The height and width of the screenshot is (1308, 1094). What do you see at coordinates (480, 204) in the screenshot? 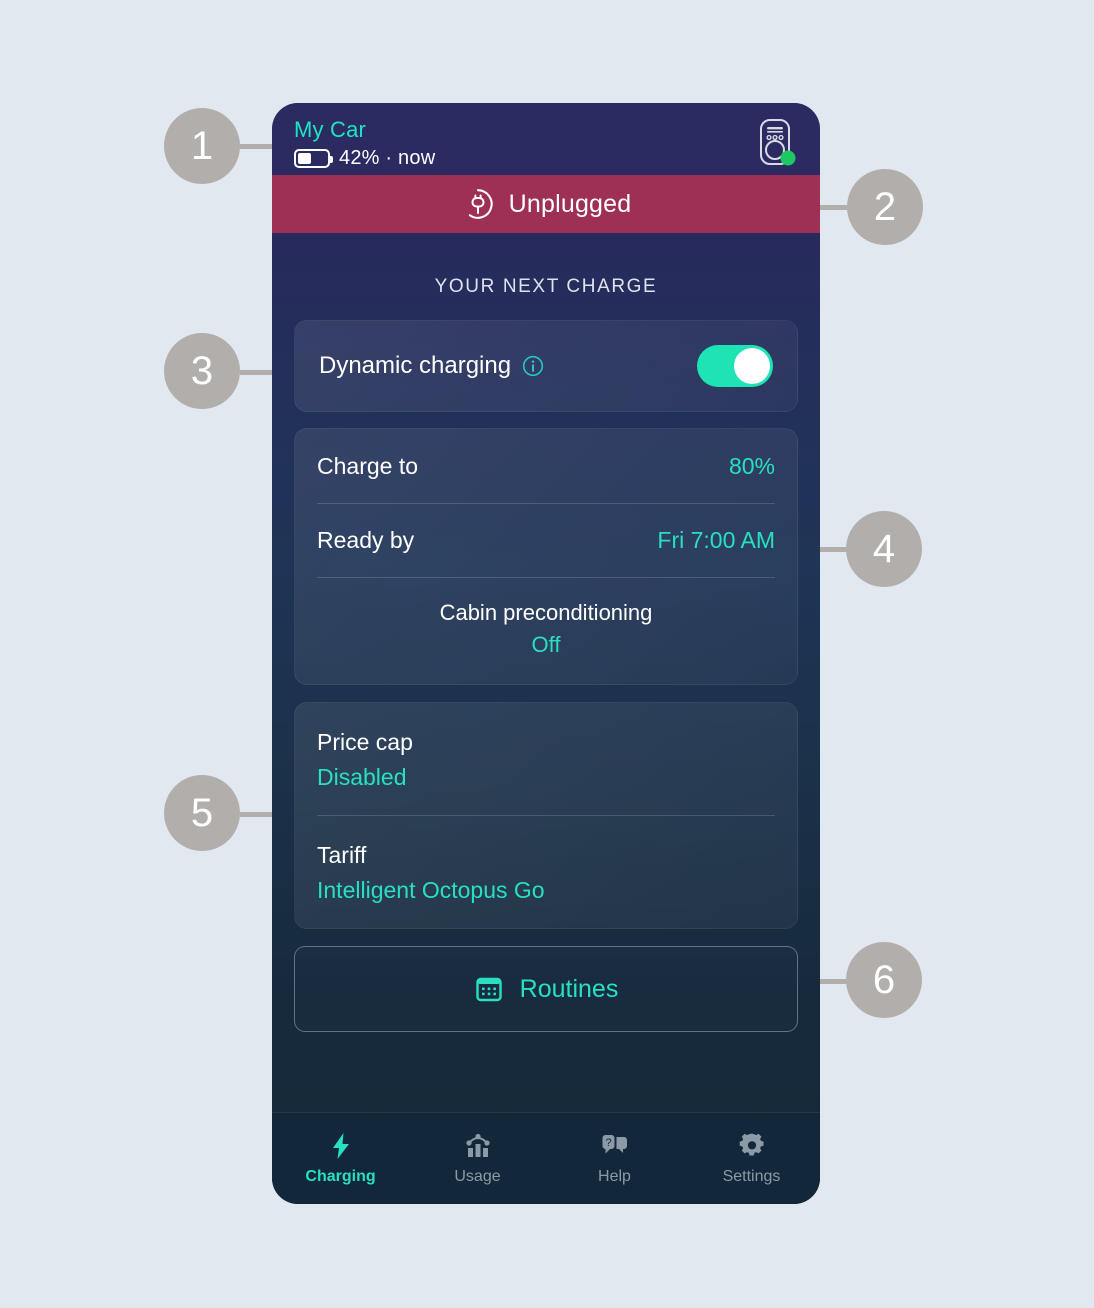
I see `plug-unplugged-icon` at bounding box center [480, 204].